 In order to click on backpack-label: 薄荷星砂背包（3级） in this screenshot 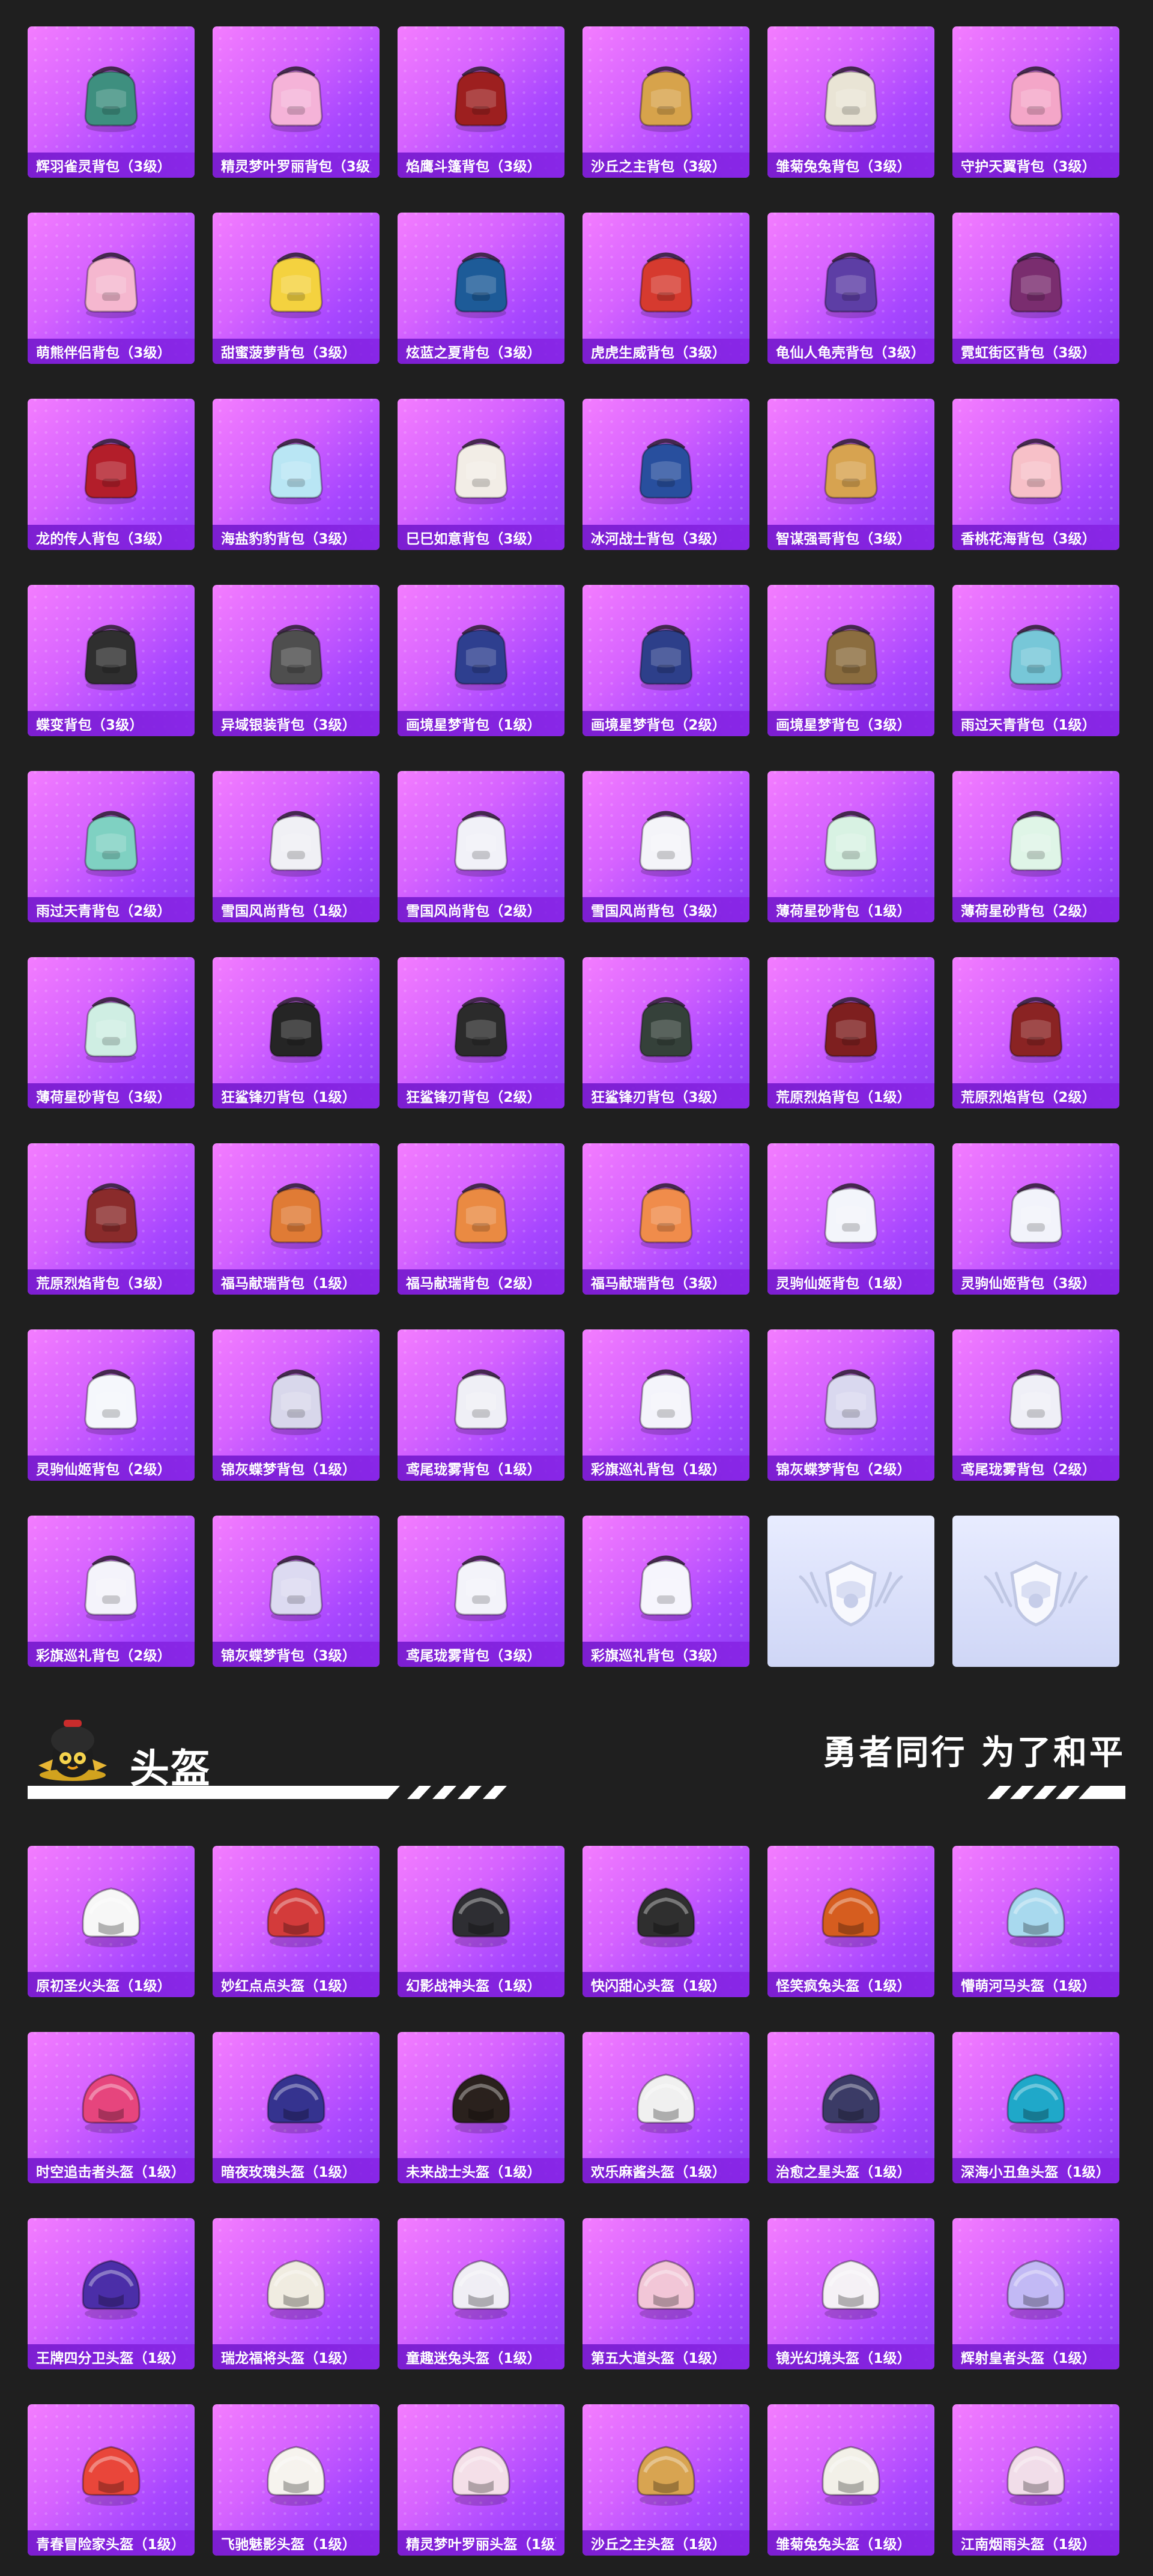, I will do `click(104, 1097)`.